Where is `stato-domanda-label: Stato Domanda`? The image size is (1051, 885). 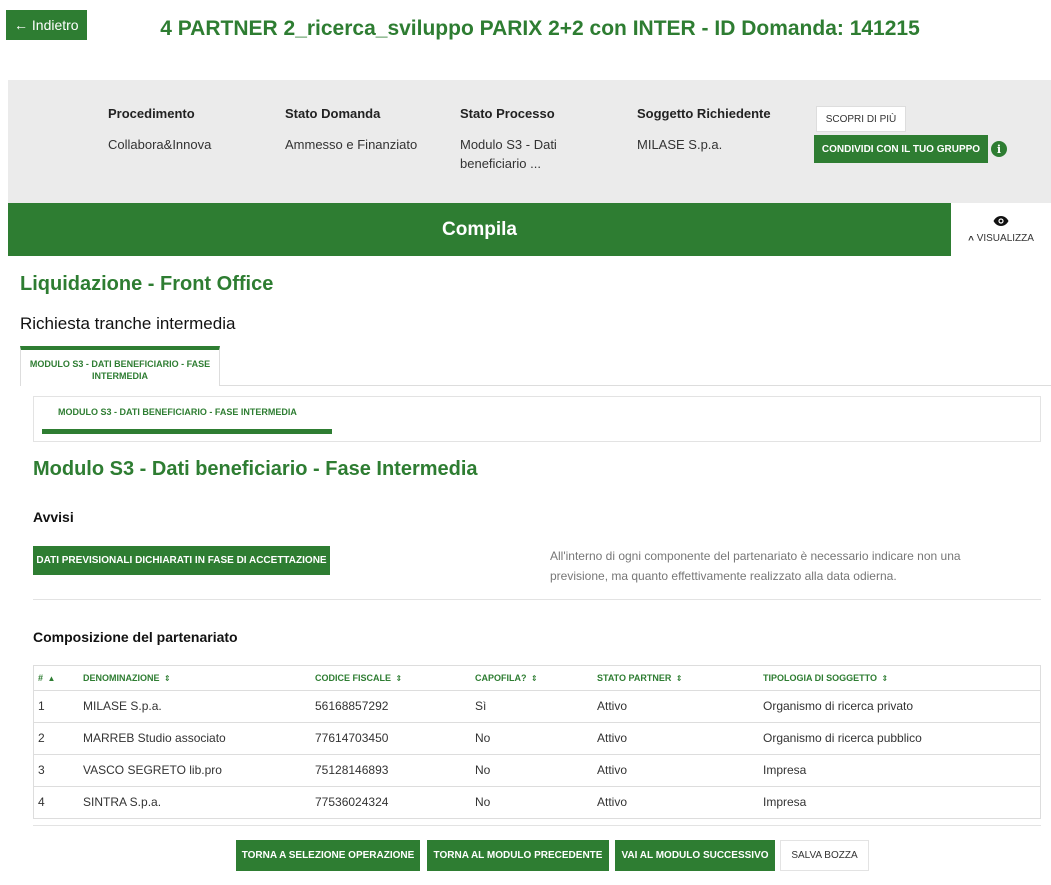
stato-domanda-label: Stato Domanda is located at coordinates (333, 113).